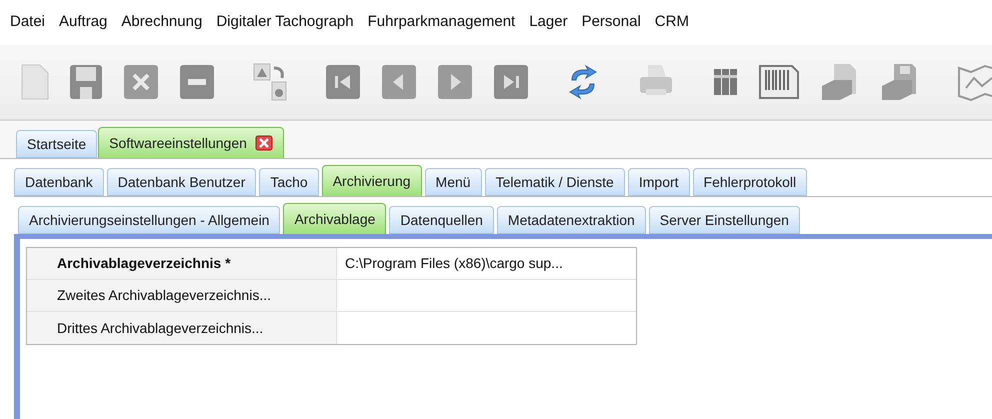 This screenshot has height=419, width=992. What do you see at coordinates (548, 22) in the screenshot?
I see `menu-item: Lager` at bounding box center [548, 22].